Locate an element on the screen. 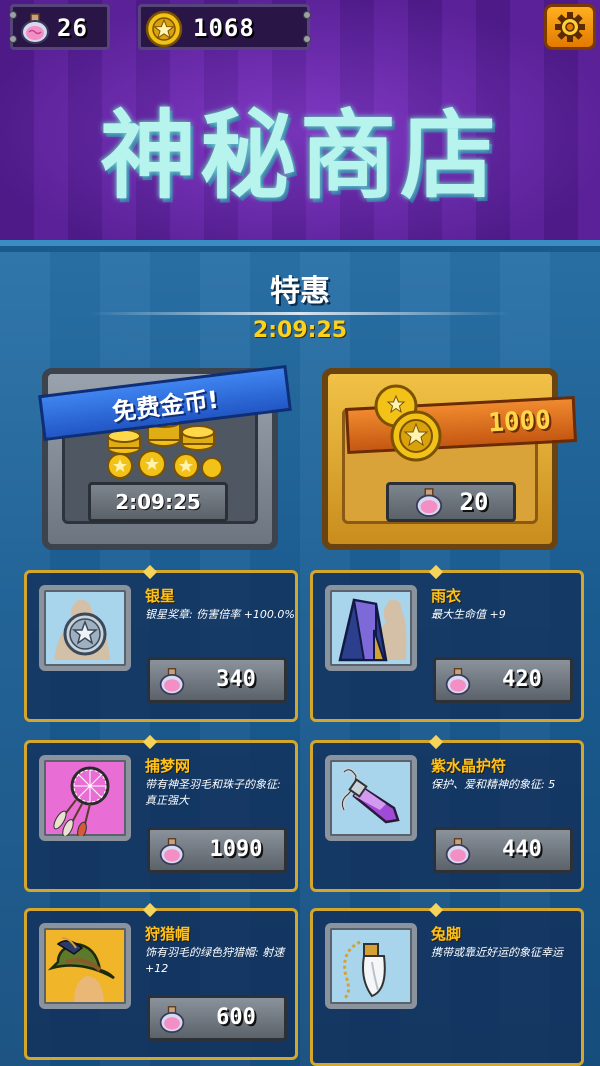 This screenshot has width=600, height=1066. raincoat-icon is located at coordinates (372, 630).